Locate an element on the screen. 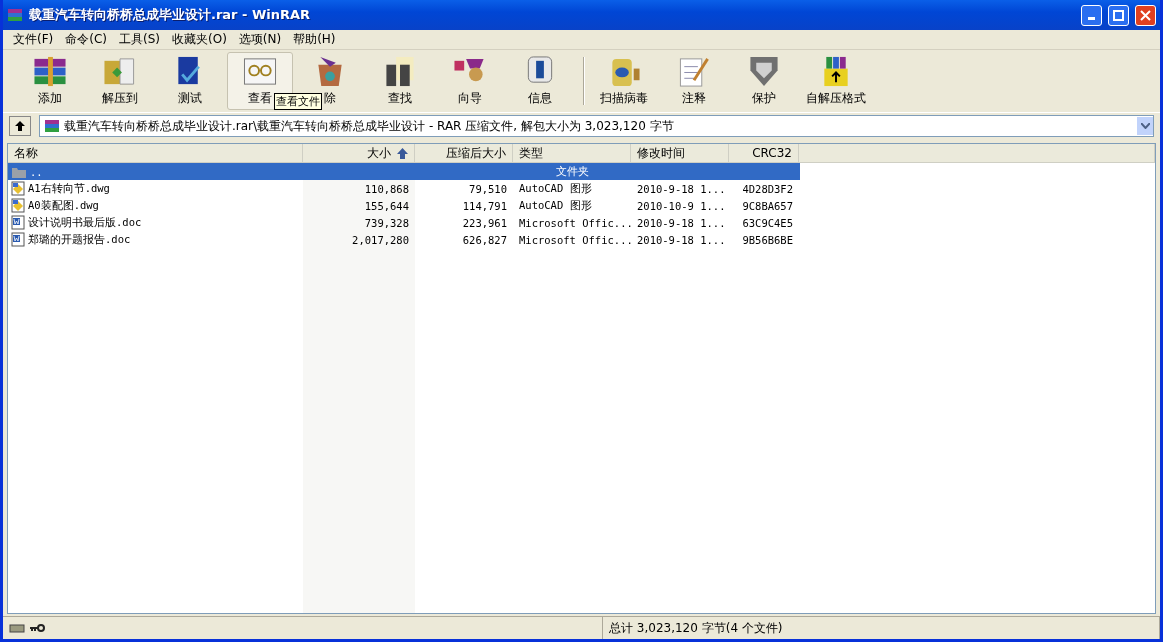 The height and width of the screenshot is (642, 1163). toolbar-button: 添加 is located at coordinates (50, 81).